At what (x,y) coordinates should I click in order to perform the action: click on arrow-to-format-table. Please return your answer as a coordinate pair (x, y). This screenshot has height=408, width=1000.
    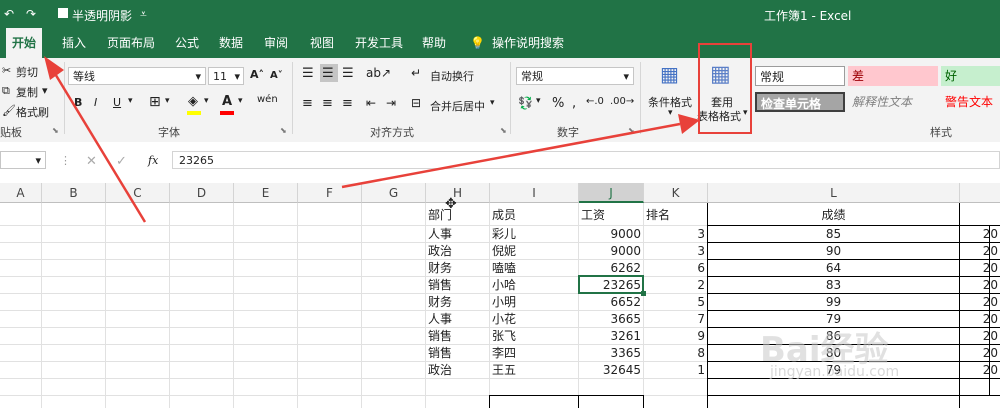
    Looking at the image, I should click on (520, 151).